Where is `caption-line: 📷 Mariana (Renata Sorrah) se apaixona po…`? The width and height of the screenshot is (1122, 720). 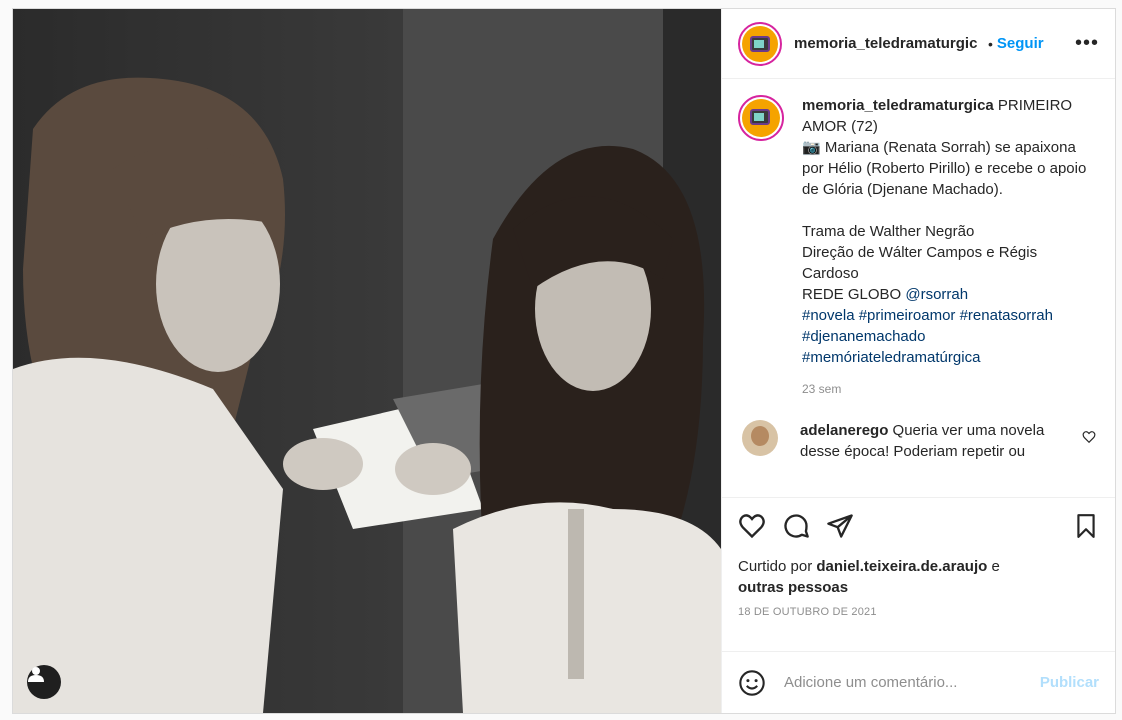 caption-line: 📷 Mariana (Renata Sorrah) se apaixona po… is located at coordinates (946, 168).